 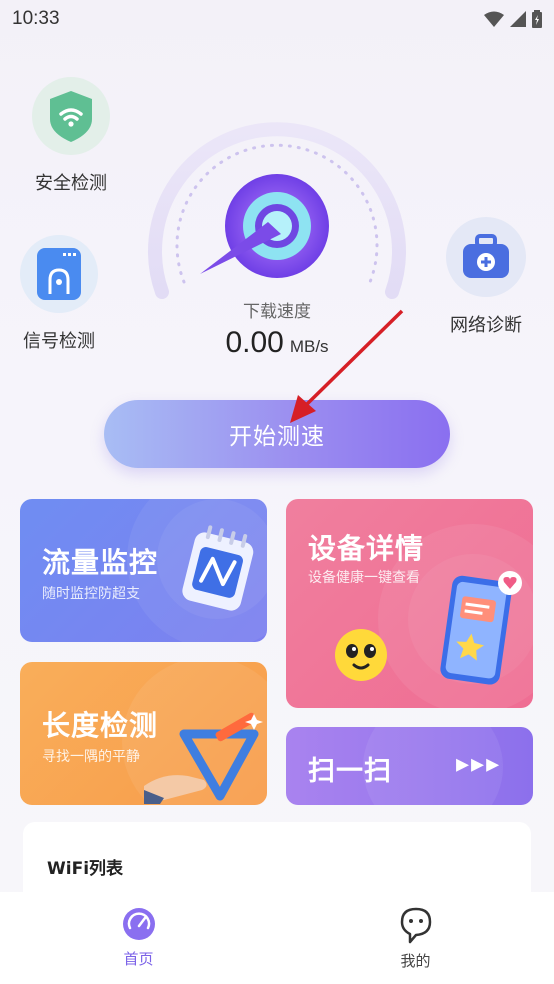 What do you see at coordinates (100, 725) in the screenshot?
I see `length-measure-title: 长度检测` at bounding box center [100, 725].